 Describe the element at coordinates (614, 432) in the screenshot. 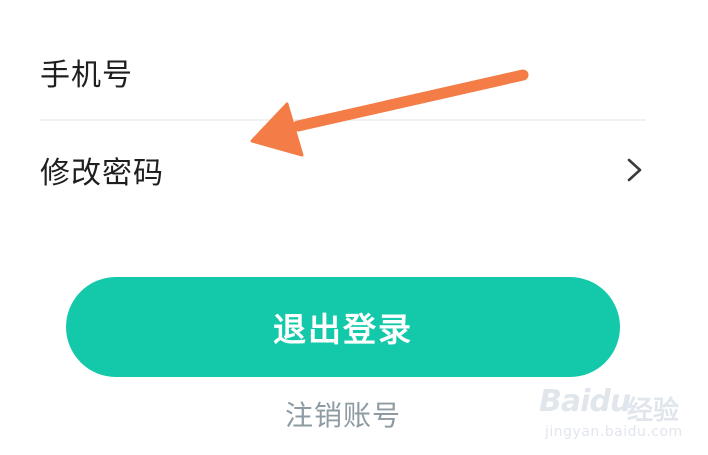

I see `watermark-url: jingyan.baidu.com` at that location.